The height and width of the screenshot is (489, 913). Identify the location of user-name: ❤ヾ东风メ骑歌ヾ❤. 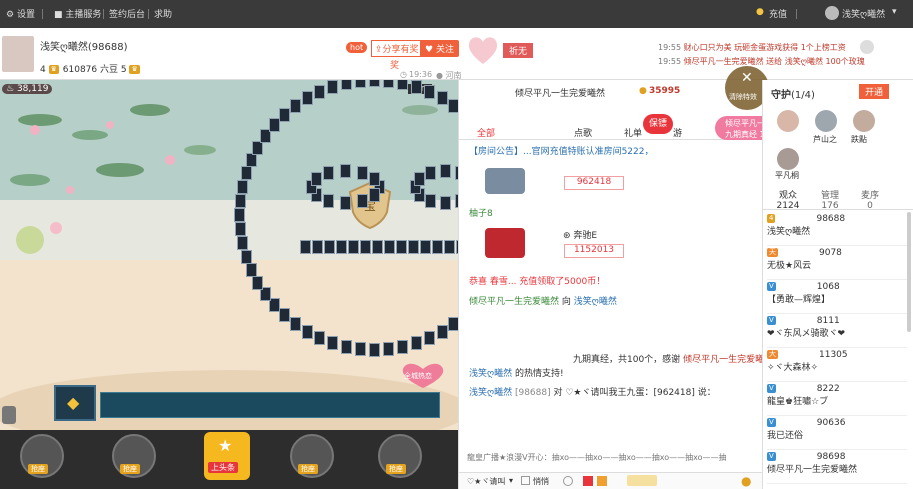
(806, 334).